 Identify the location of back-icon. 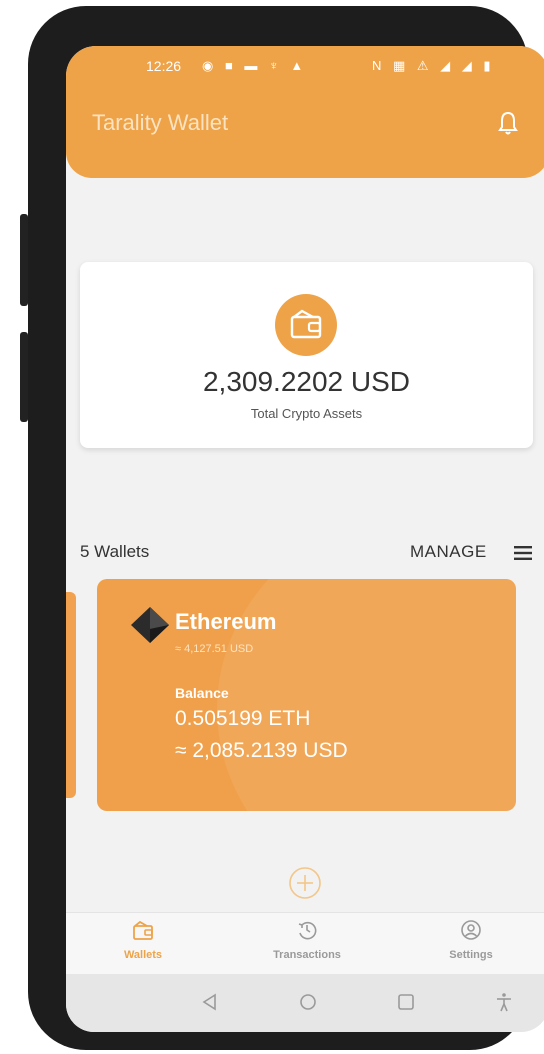
(210, 1002).